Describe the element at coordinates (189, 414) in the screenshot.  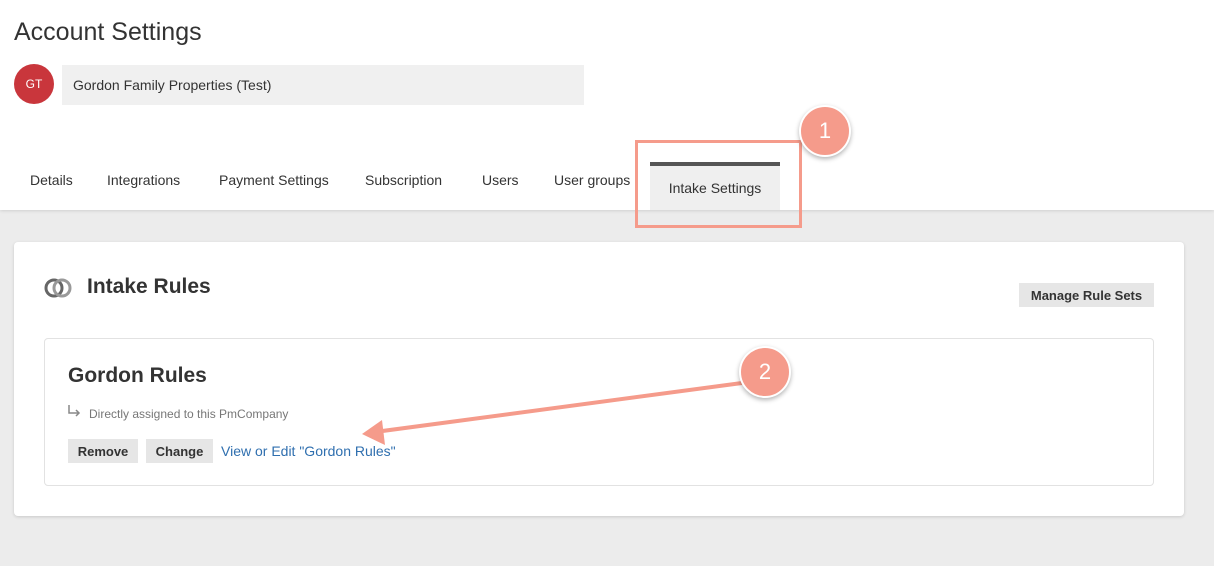
I see `assignment-text: Directly assigned to this PmCompany` at that location.